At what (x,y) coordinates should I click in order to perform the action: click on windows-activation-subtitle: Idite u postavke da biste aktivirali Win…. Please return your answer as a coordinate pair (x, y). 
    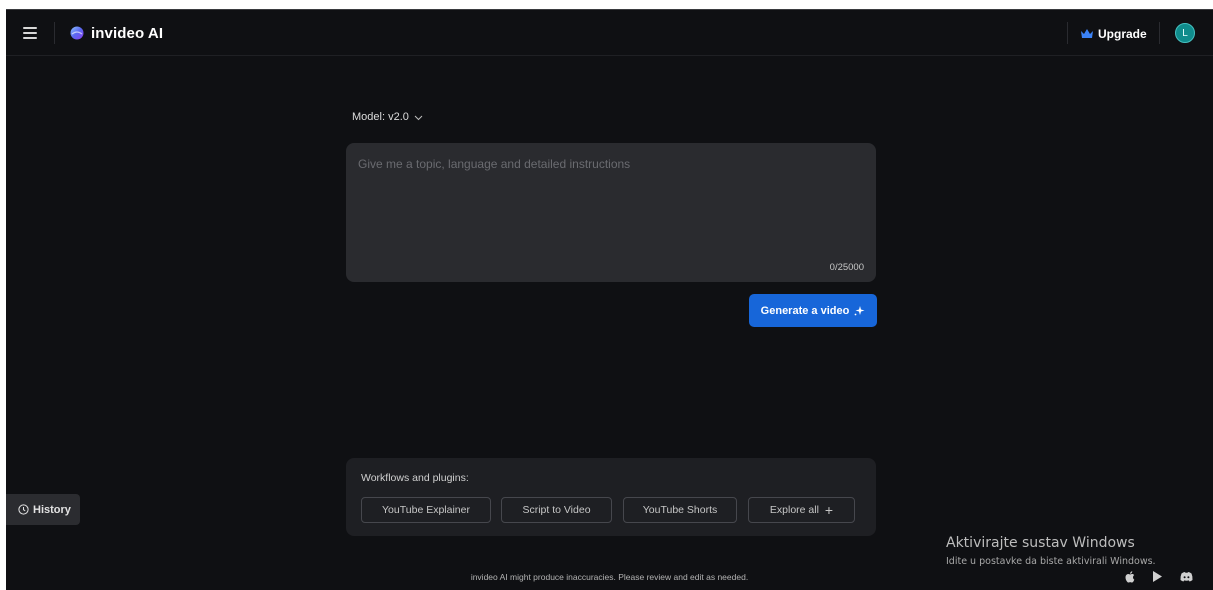
    Looking at the image, I should click on (1051, 561).